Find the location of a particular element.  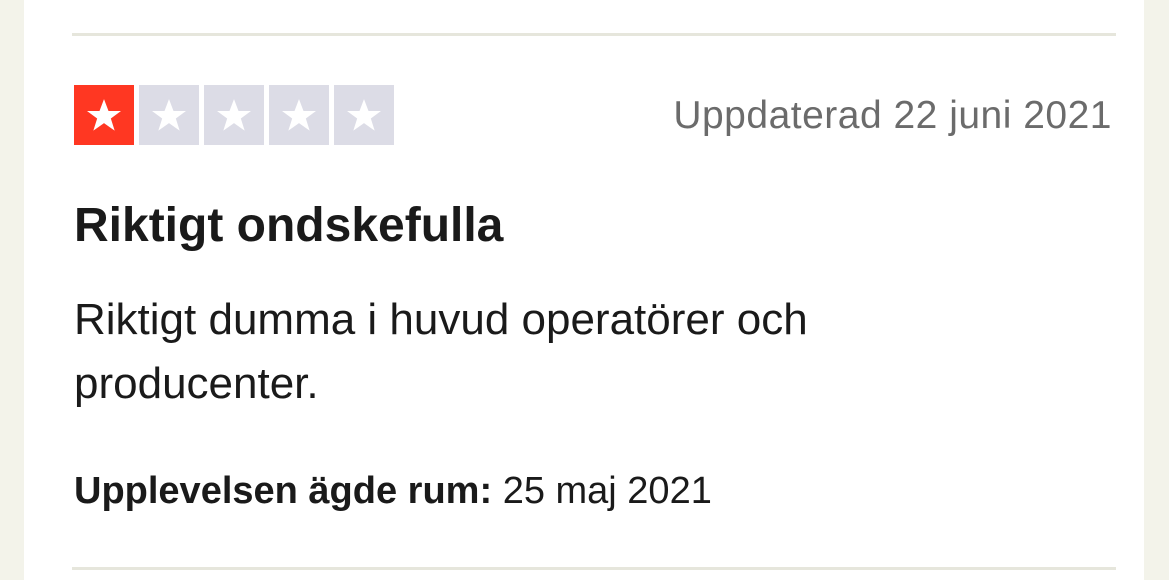

experience-date-value: 25 maj 2021 is located at coordinates (607, 491).